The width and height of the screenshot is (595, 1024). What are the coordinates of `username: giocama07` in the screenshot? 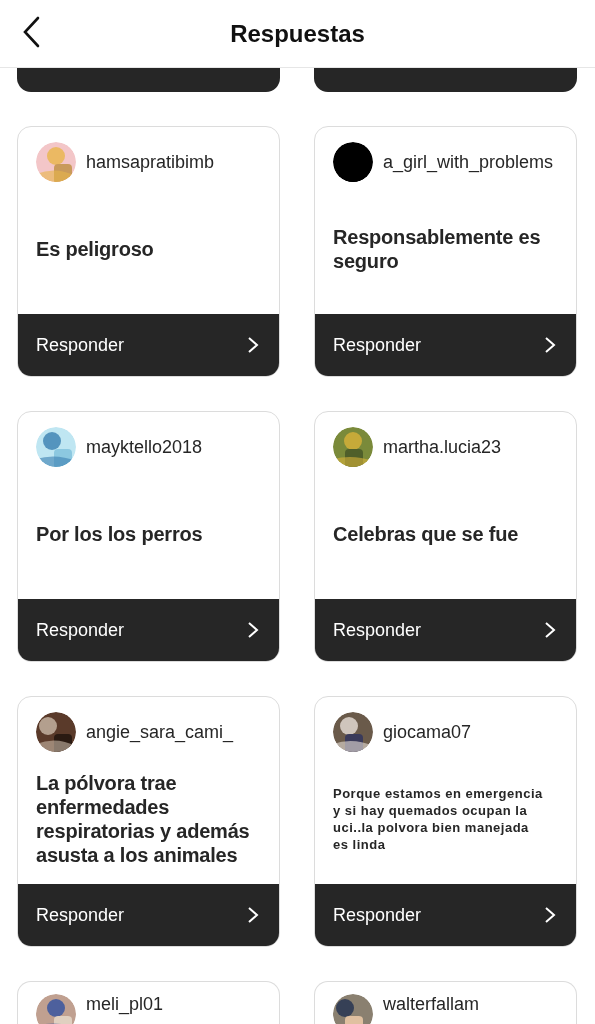 It's located at (427, 732).